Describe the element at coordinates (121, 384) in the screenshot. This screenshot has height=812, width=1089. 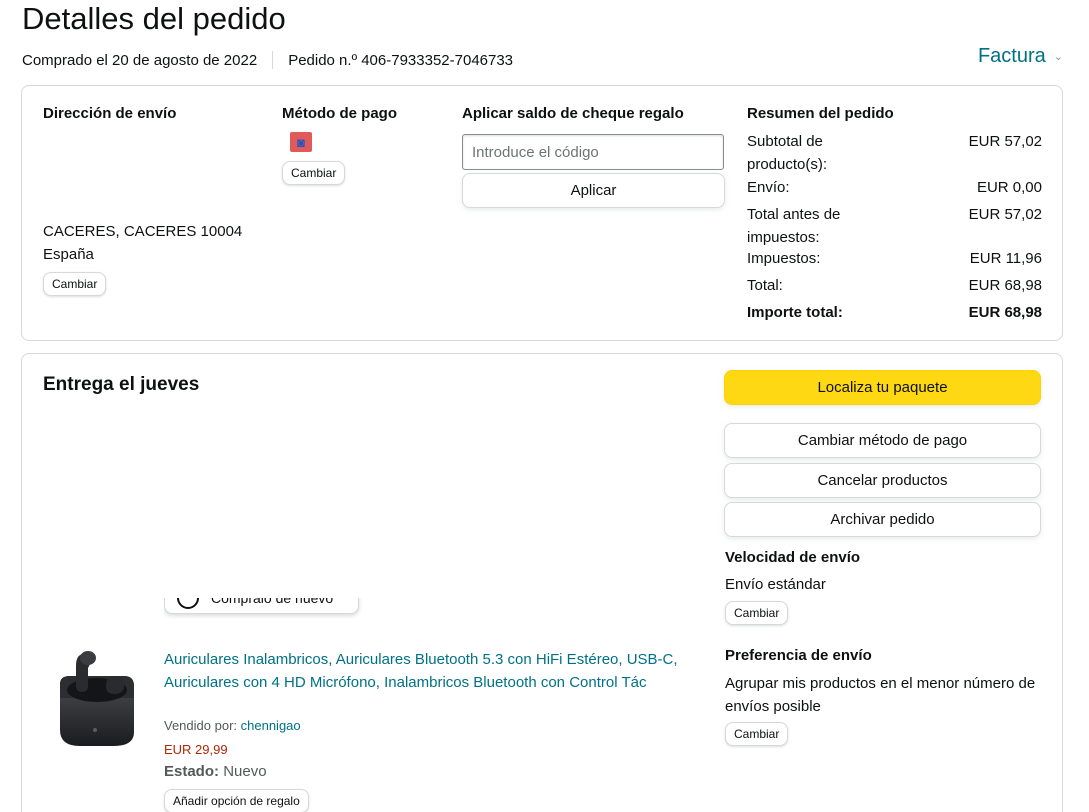
I see `delivery-heading: Entrega el jueves` at that location.